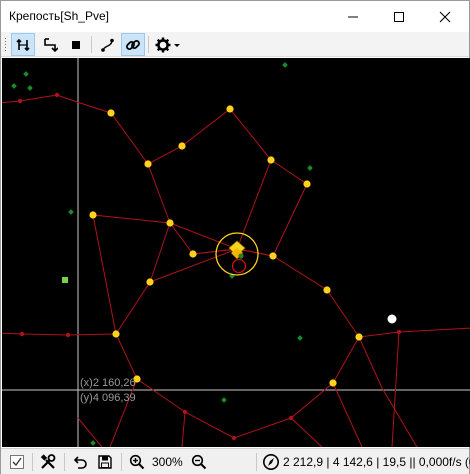  Describe the element at coordinates (167, 462) in the screenshot. I see `zoom-level: 300%` at that location.